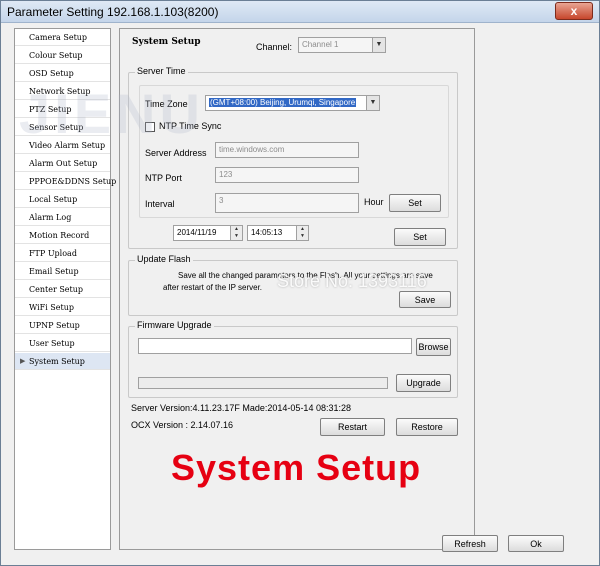  What do you see at coordinates (415, 203) in the screenshot?
I see `set-interval-button: Set` at bounding box center [415, 203].